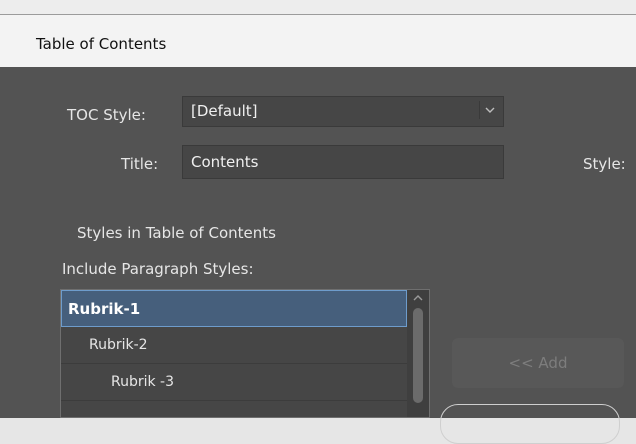  I want to click on list-scrollbar, so click(418, 353).